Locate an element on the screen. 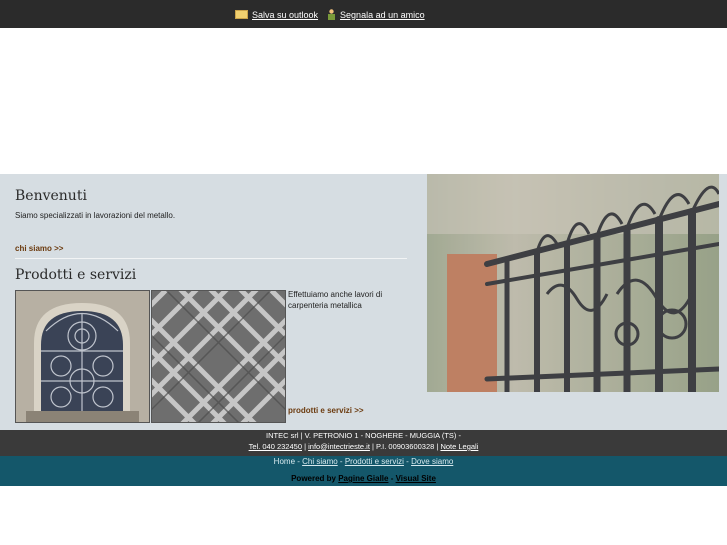 This screenshot has width=727, height=545. friend-icon is located at coordinates (332, 14).